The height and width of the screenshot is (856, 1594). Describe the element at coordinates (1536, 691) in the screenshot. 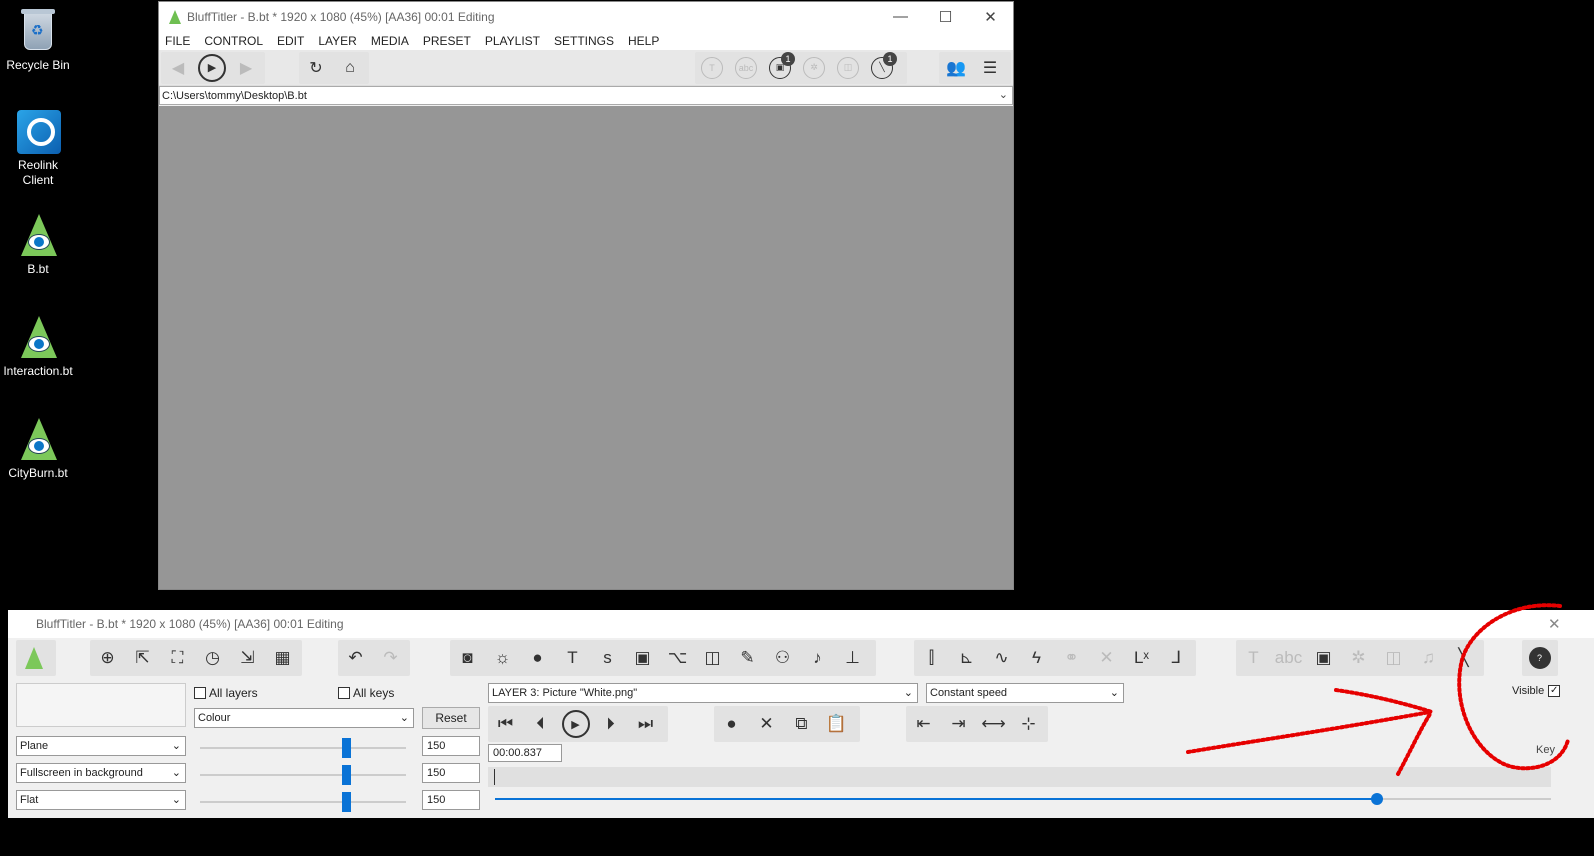

I see `visible-checkbox: Visible ✓` at that location.